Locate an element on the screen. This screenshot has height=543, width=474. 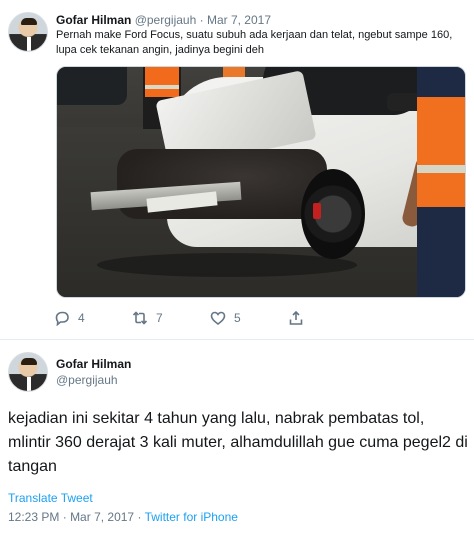
photo-worker-foreground is located at coordinates (441, 182).